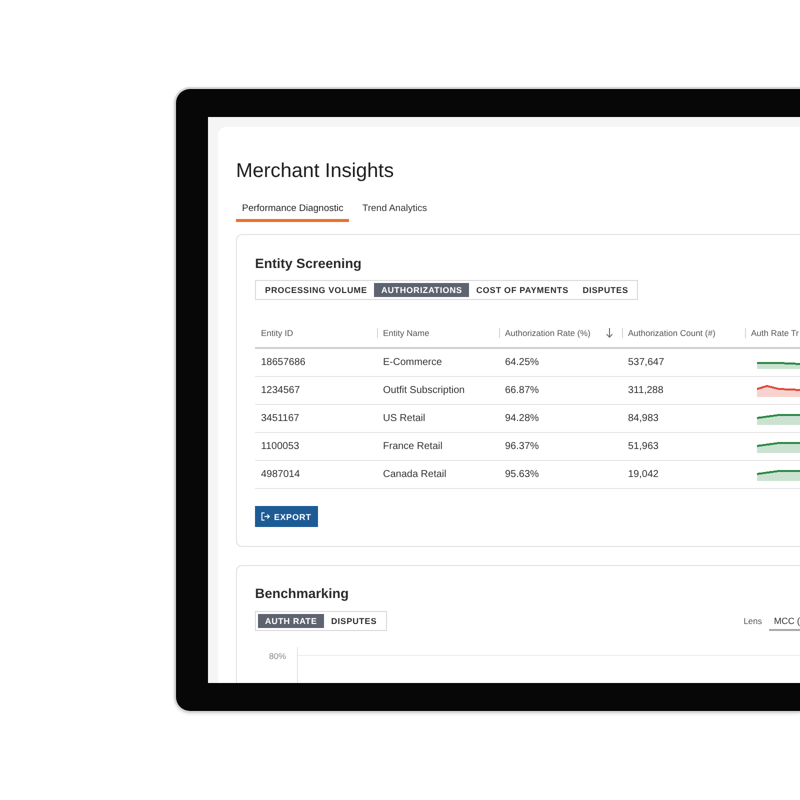 The width and height of the screenshot is (800, 800). Describe the element at coordinates (521, 446) in the screenshot. I see `table-cell-text: 96.37%` at that location.